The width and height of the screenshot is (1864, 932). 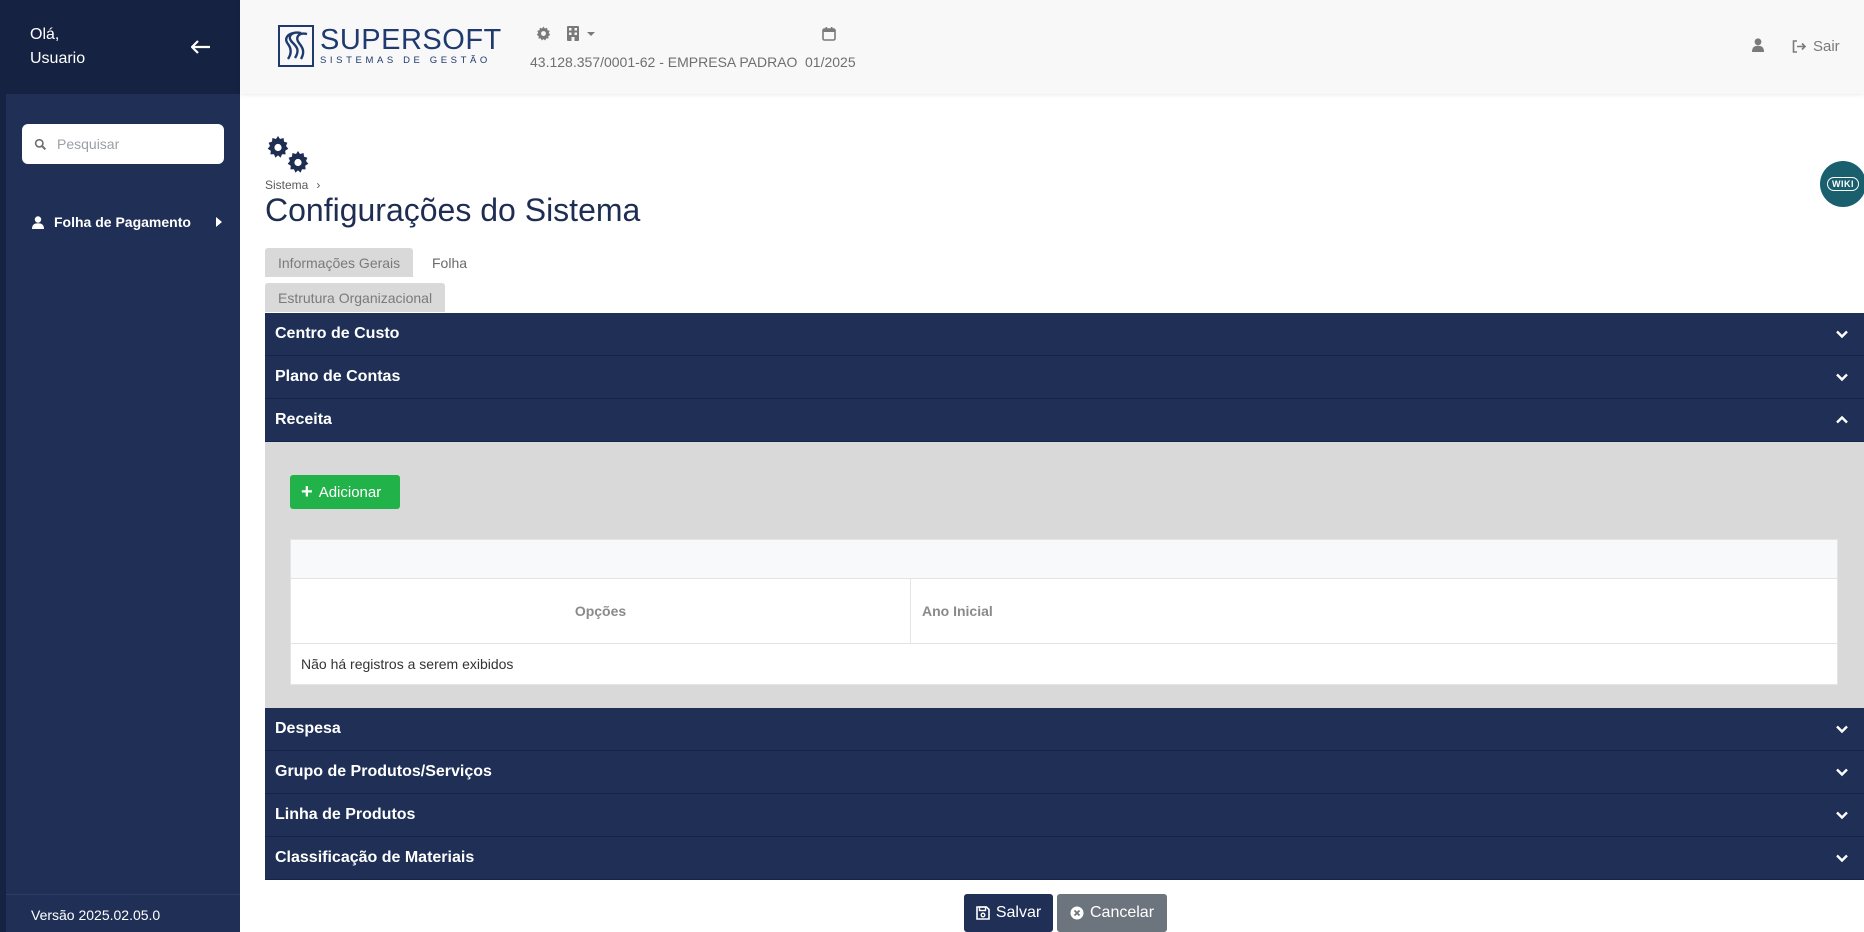 What do you see at coordinates (219, 222) in the screenshot?
I see `caret-right-icon` at bounding box center [219, 222].